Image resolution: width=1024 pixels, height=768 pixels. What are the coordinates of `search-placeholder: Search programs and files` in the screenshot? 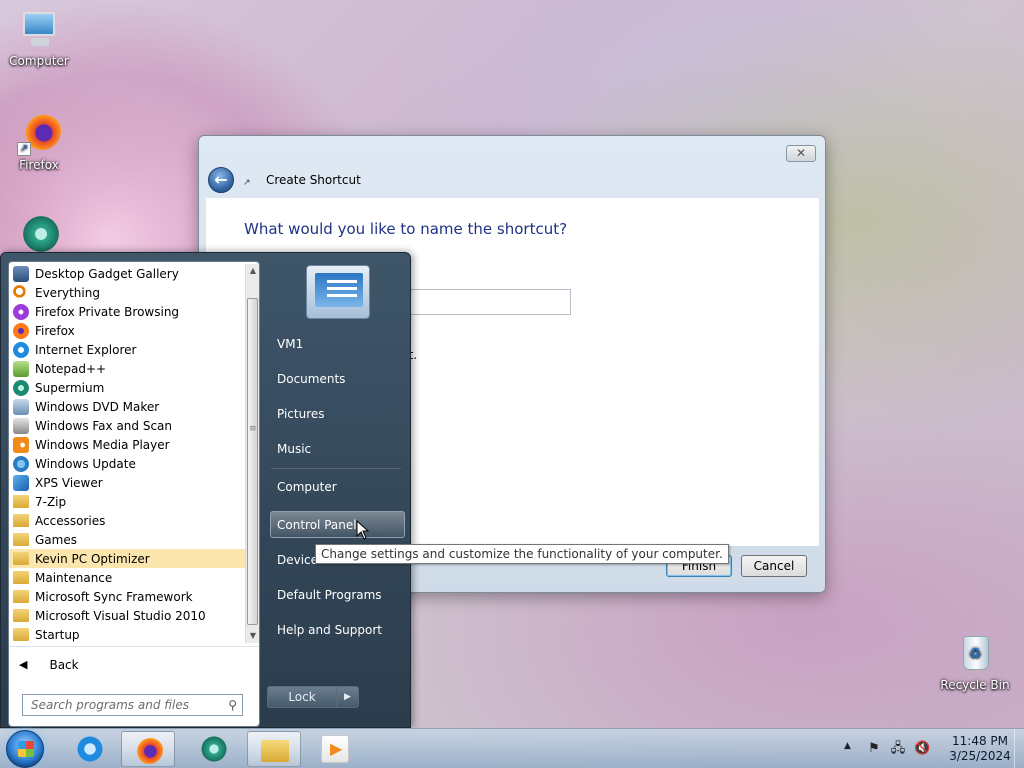 It's located at (110, 705).